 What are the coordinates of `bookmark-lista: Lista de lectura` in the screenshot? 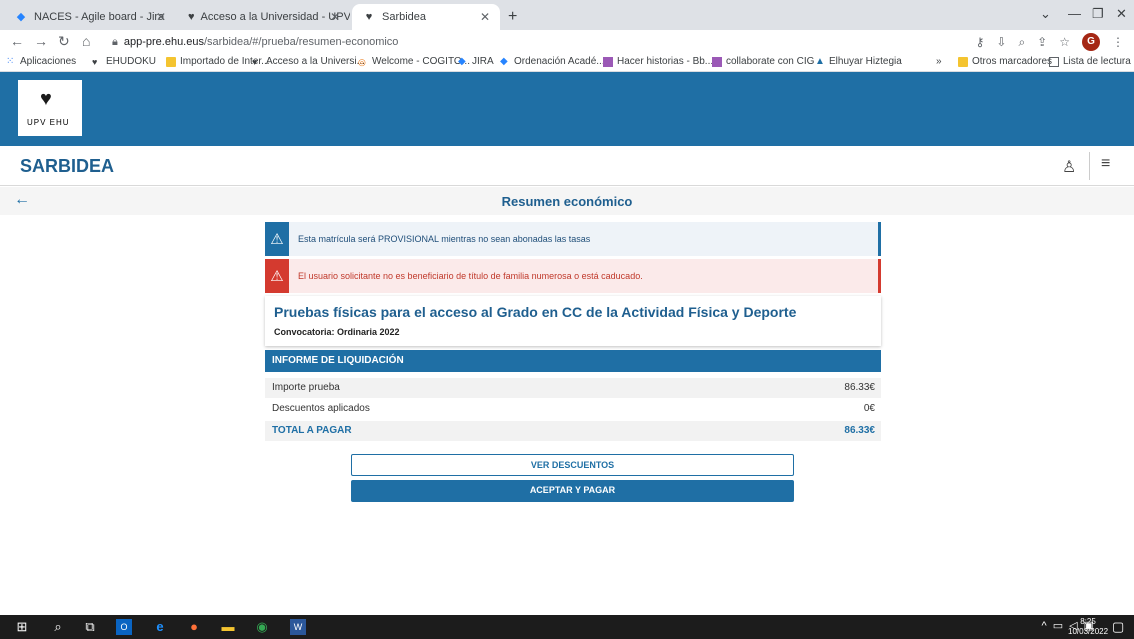 It's located at (1090, 61).